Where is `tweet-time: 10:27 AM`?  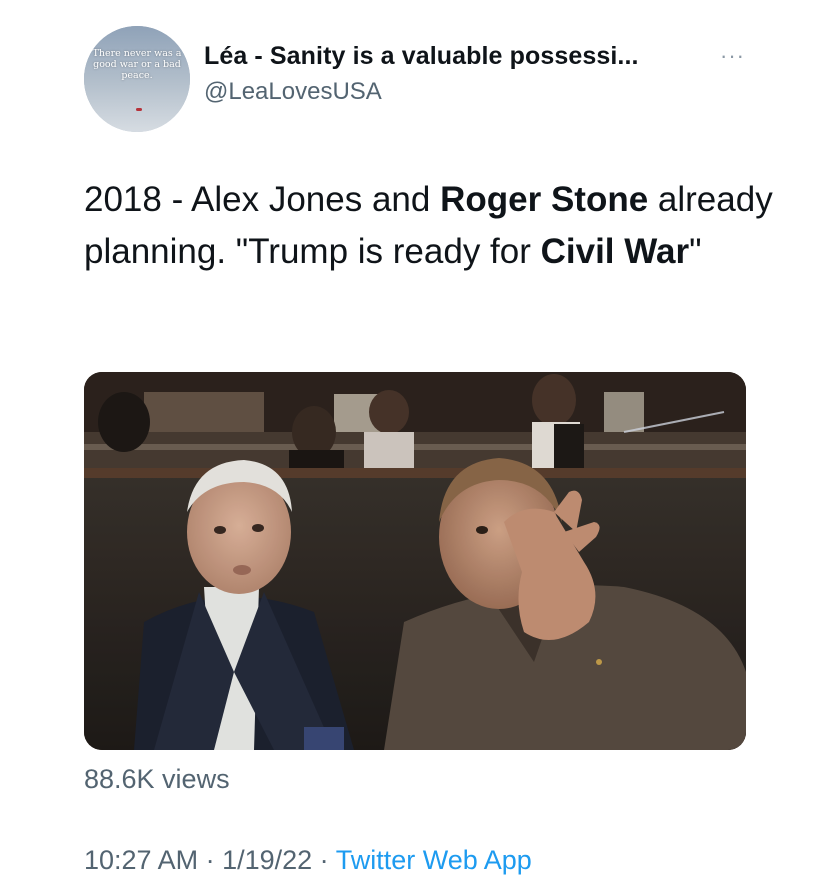 tweet-time: 10:27 AM is located at coordinates (141, 860).